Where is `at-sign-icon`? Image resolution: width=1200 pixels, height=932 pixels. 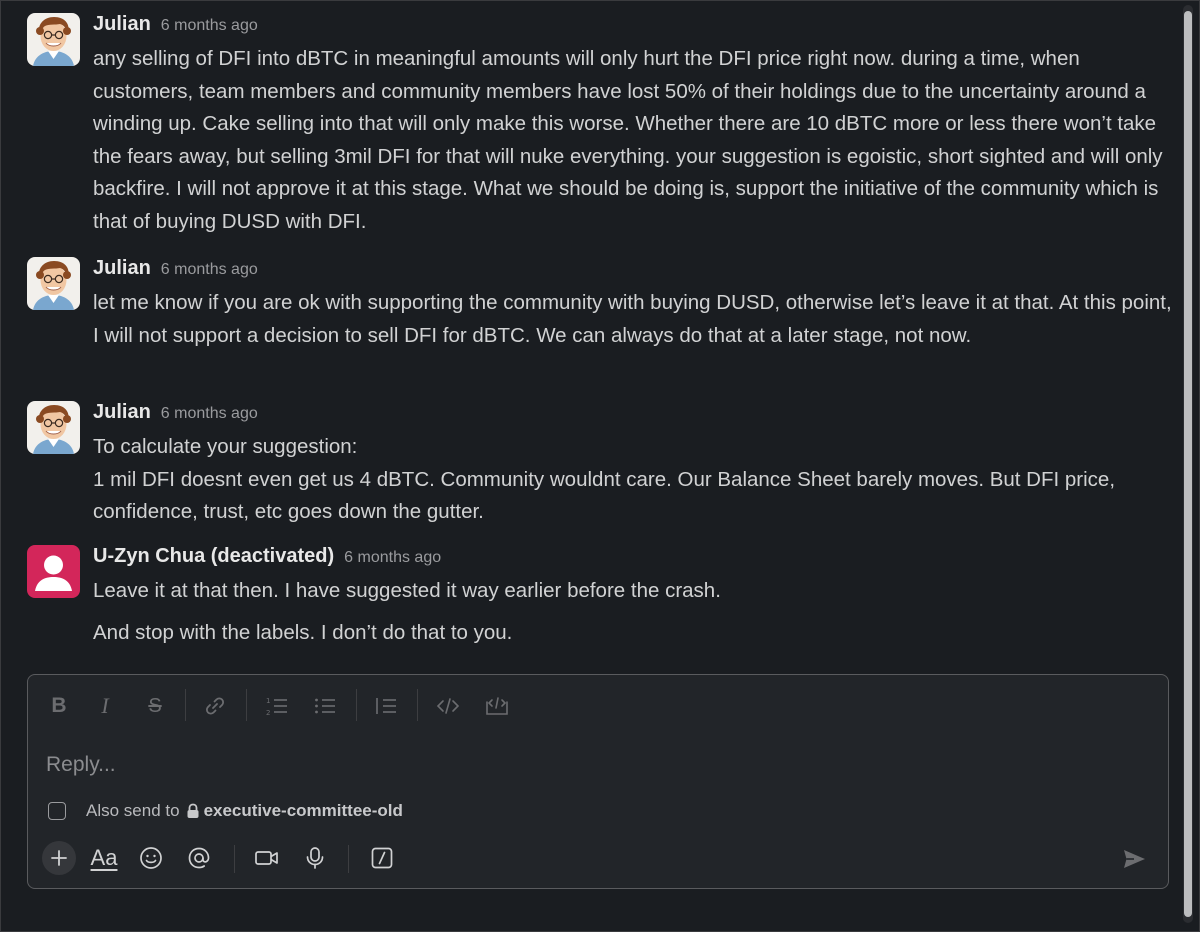
at-sign-icon is located at coordinates (199, 858).